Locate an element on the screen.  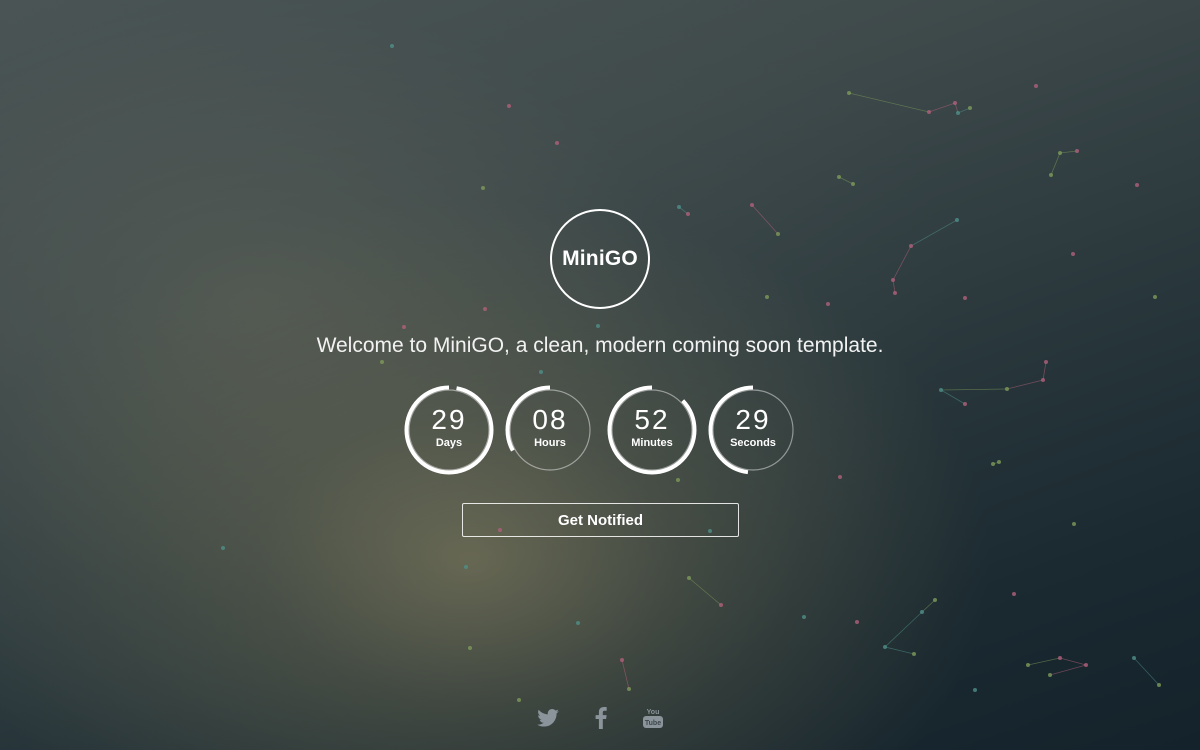
facebook-icon is located at coordinates (601, 718).